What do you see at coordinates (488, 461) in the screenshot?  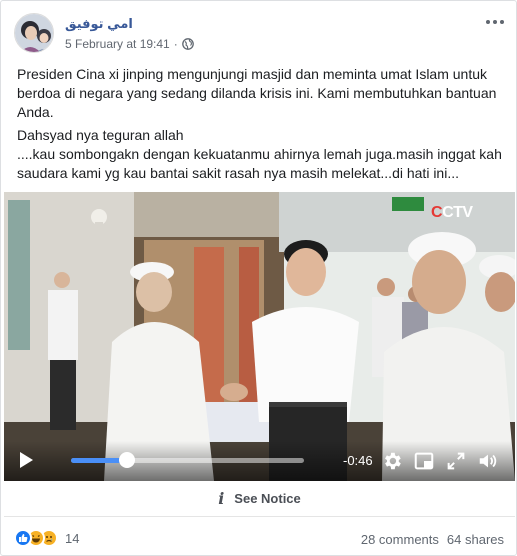 I see `volume-icon` at bounding box center [488, 461].